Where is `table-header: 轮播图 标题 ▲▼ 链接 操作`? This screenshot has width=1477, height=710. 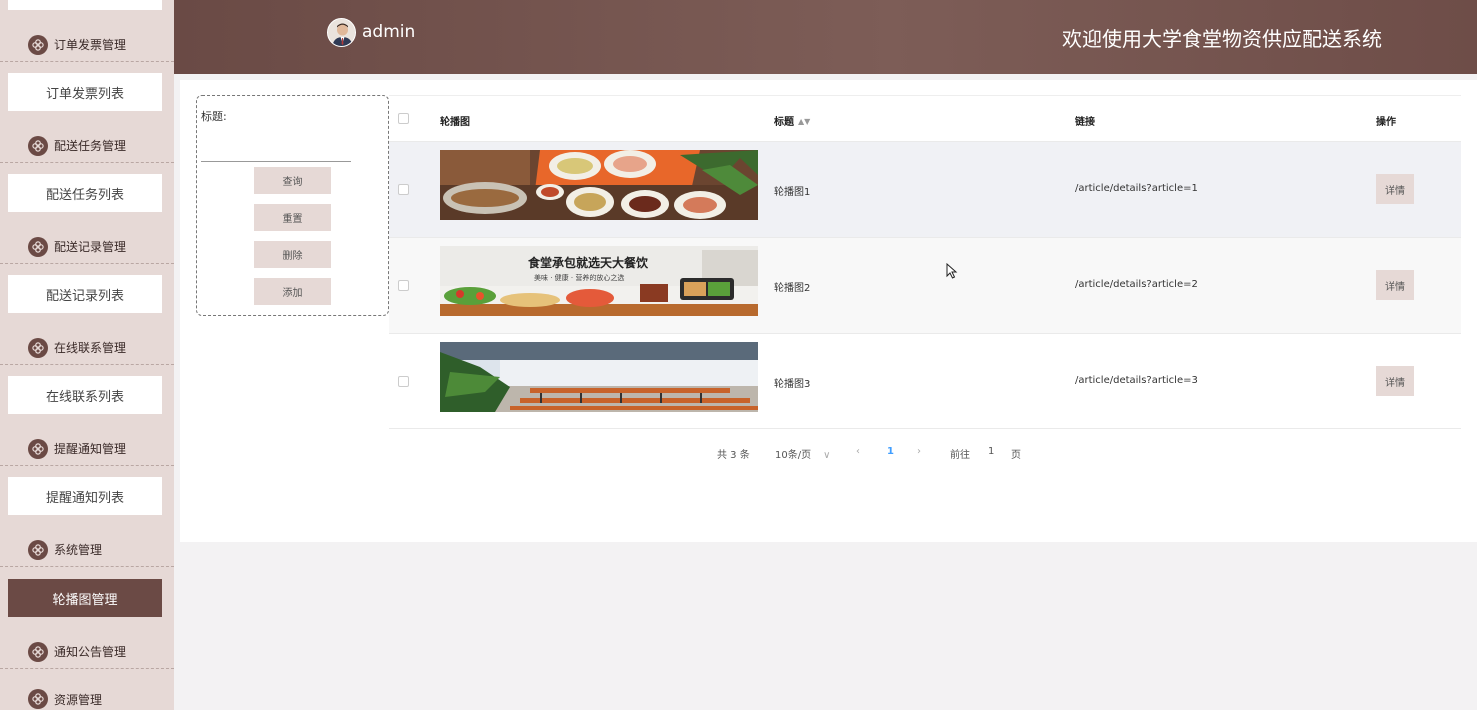 table-header: 轮播图 标题 ▲▼ 链接 操作 is located at coordinates (925, 118).